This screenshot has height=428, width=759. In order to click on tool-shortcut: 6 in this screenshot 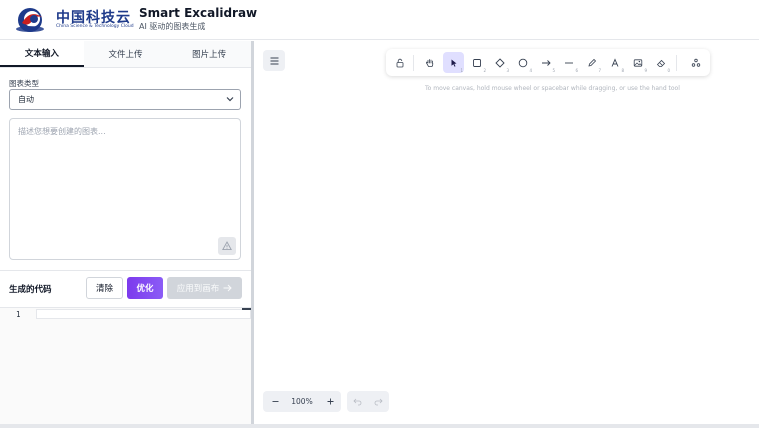, I will do `click(576, 70)`.